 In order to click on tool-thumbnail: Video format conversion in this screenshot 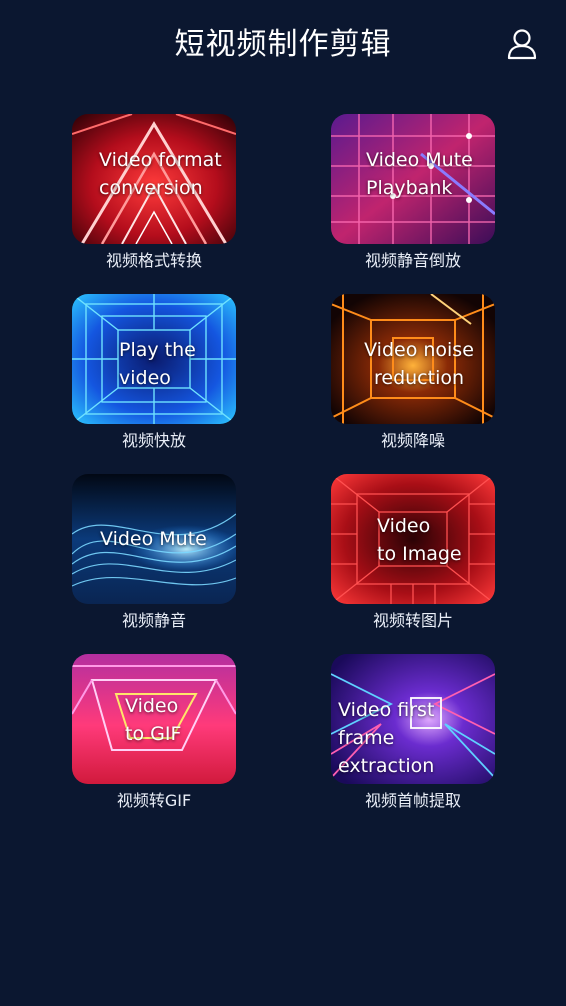, I will do `click(154, 179)`.